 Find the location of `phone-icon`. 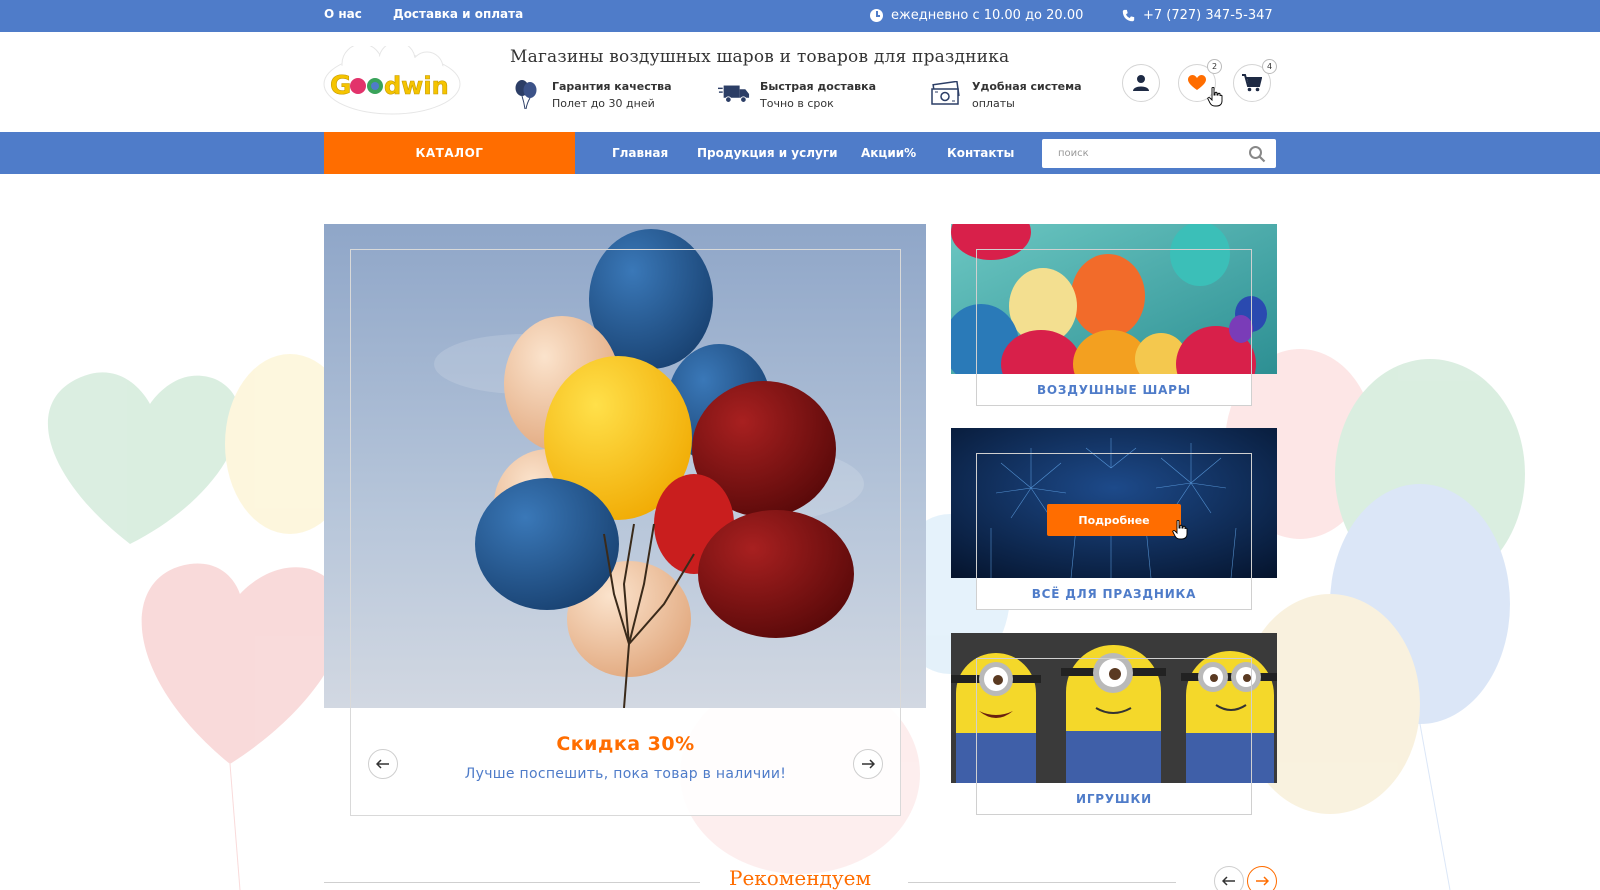

phone-icon is located at coordinates (1128, 15).